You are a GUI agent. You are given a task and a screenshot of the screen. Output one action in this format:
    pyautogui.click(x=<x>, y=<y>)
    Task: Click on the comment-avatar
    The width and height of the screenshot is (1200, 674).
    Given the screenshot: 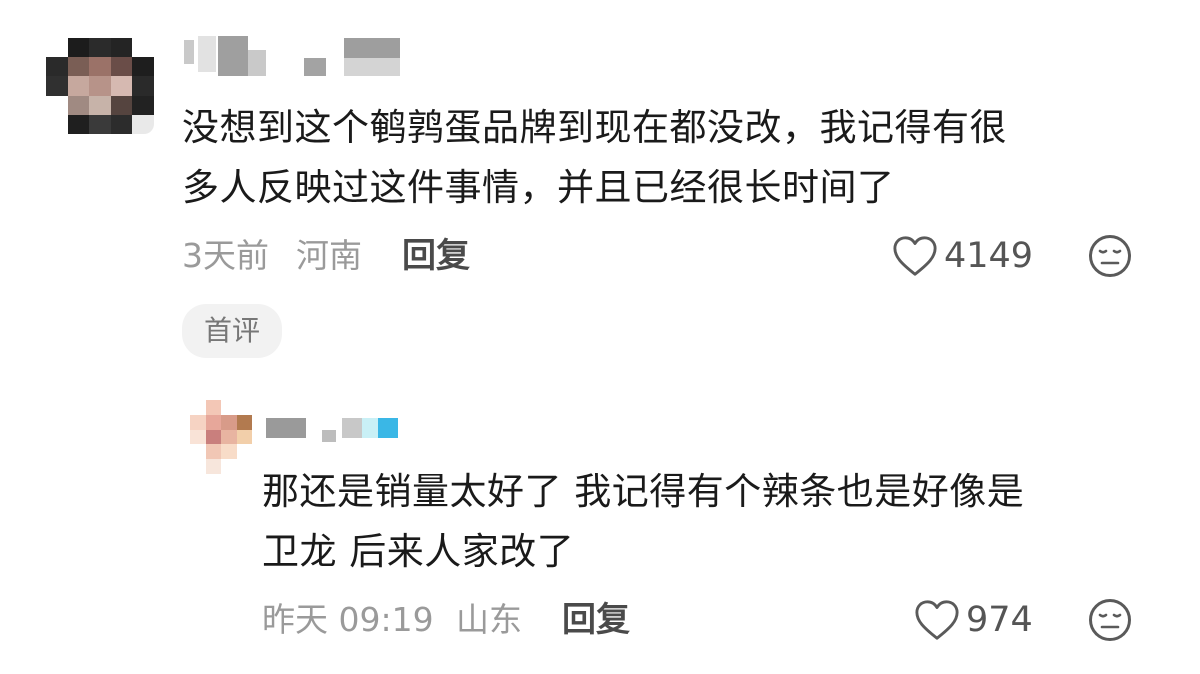 What is the action you would take?
    pyautogui.click(x=100, y=86)
    